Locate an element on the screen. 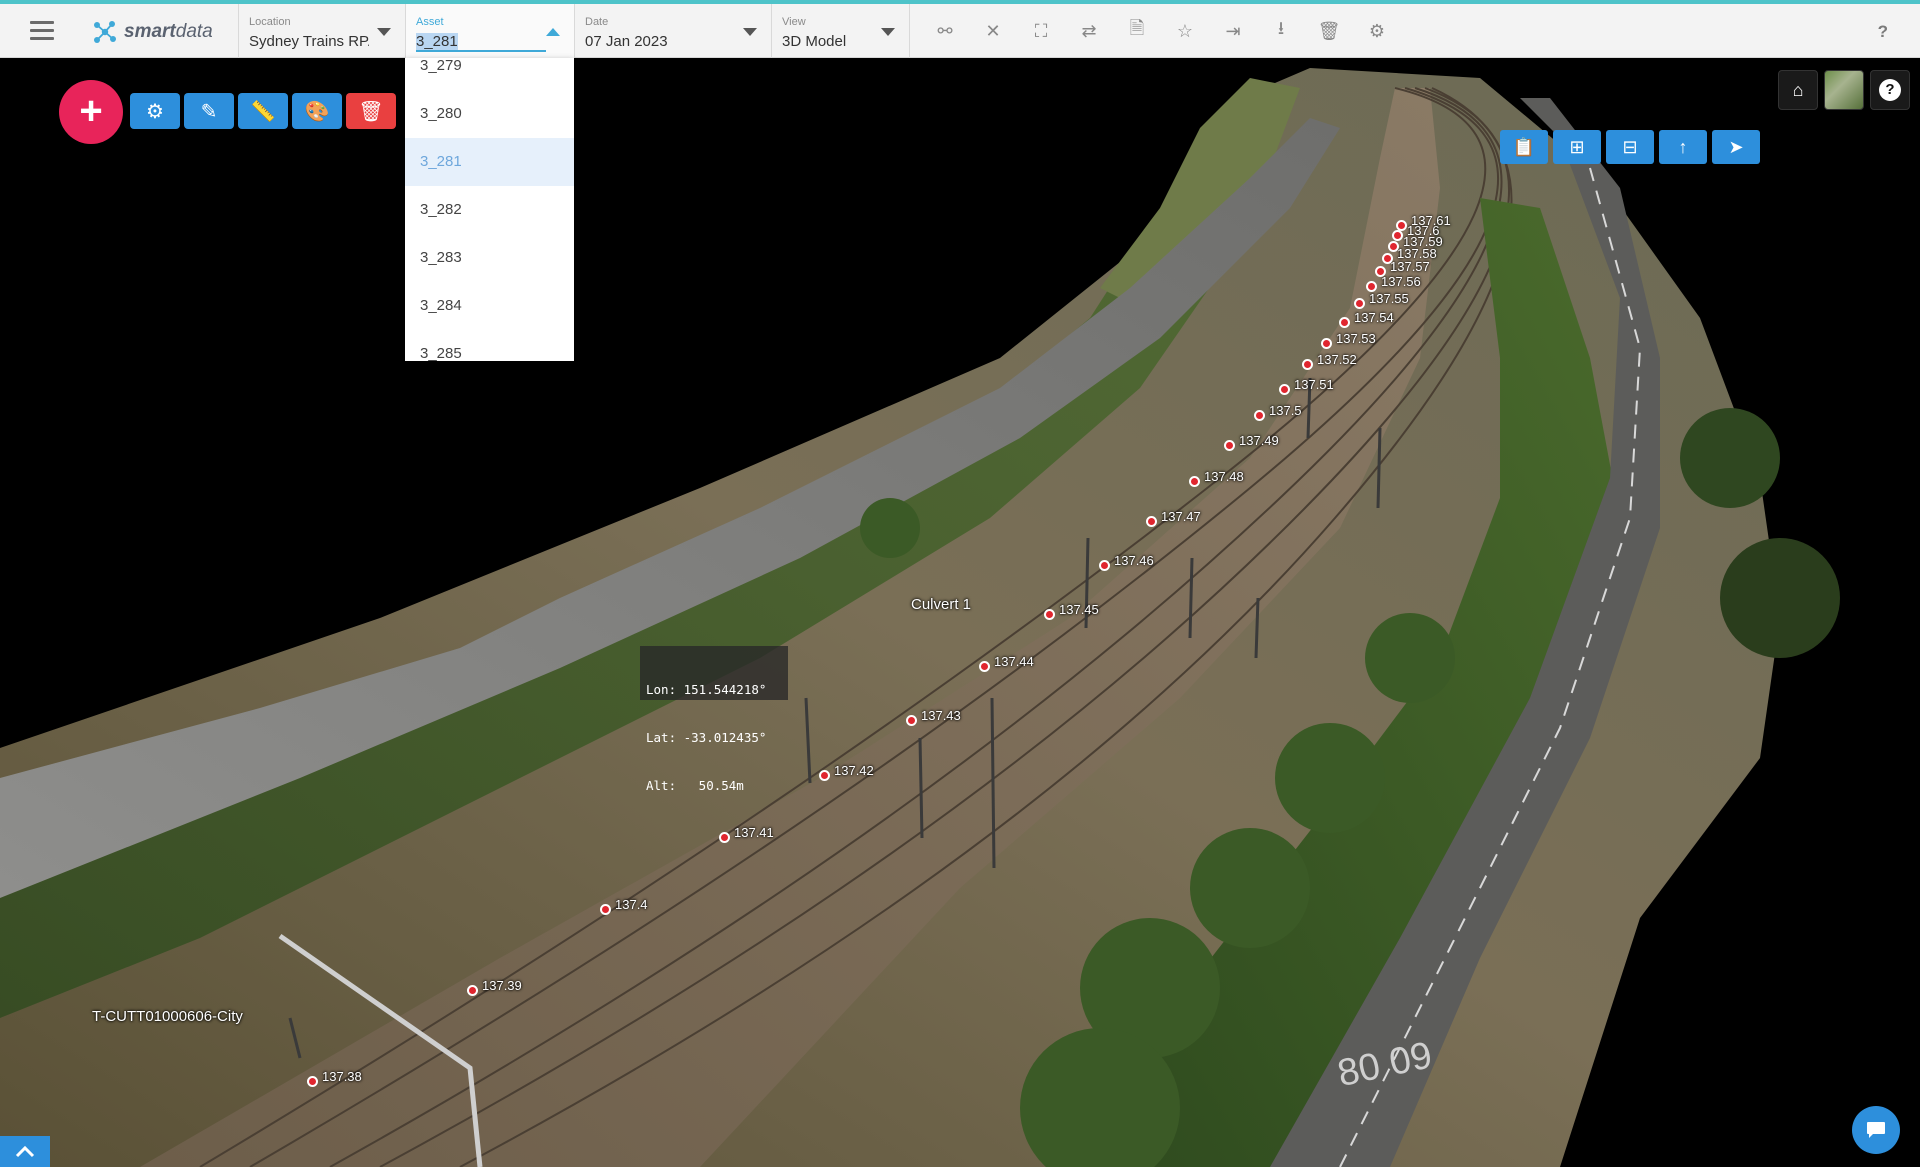 The height and width of the screenshot is (1167, 1920). app-logo: smartdata is located at coordinates (152, 32).